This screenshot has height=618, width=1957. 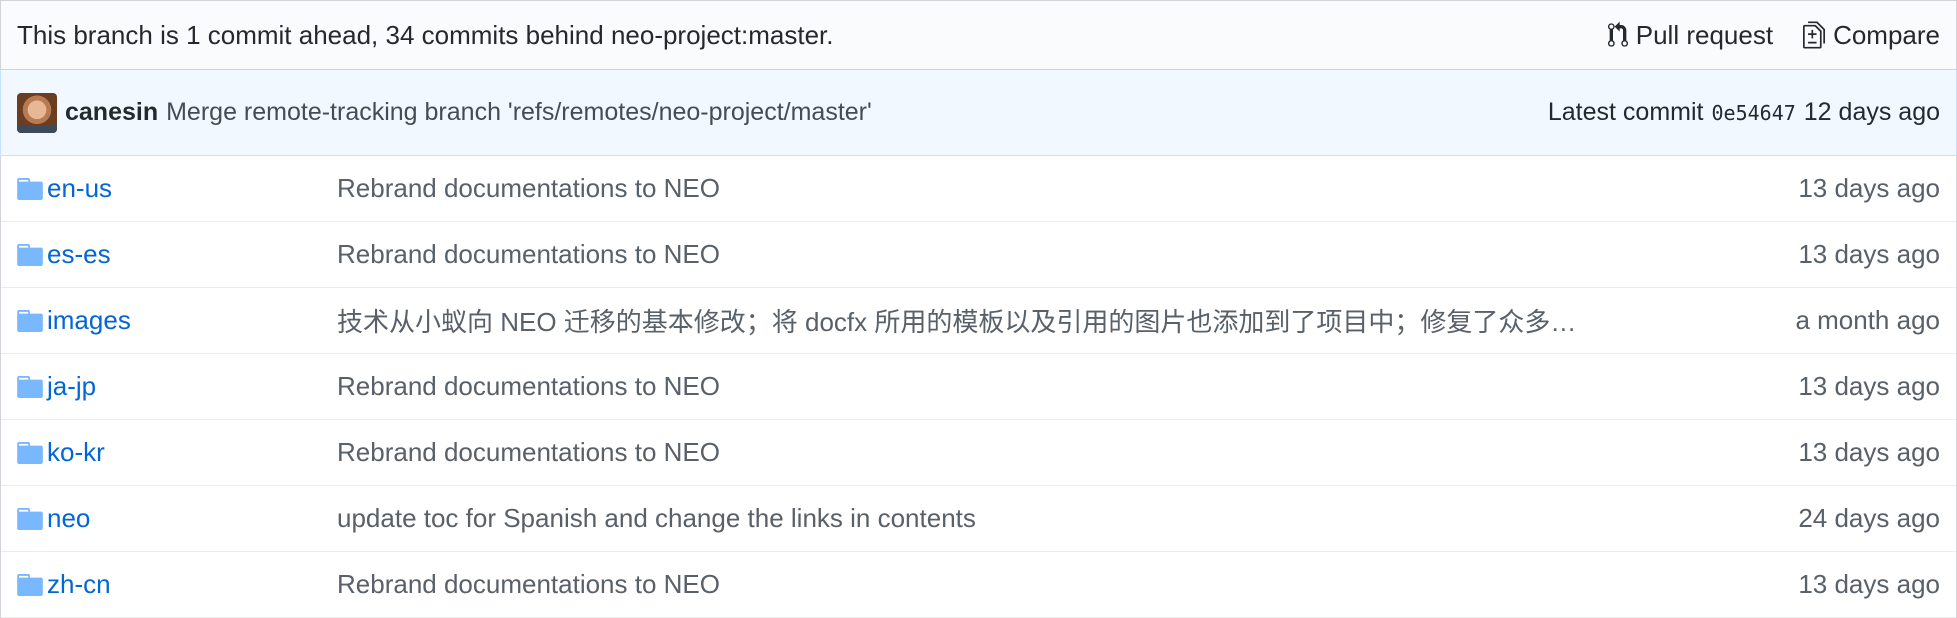 What do you see at coordinates (111, 112) in the screenshot?
I see `commit-author: canesin` at bounding box center [111, 112].